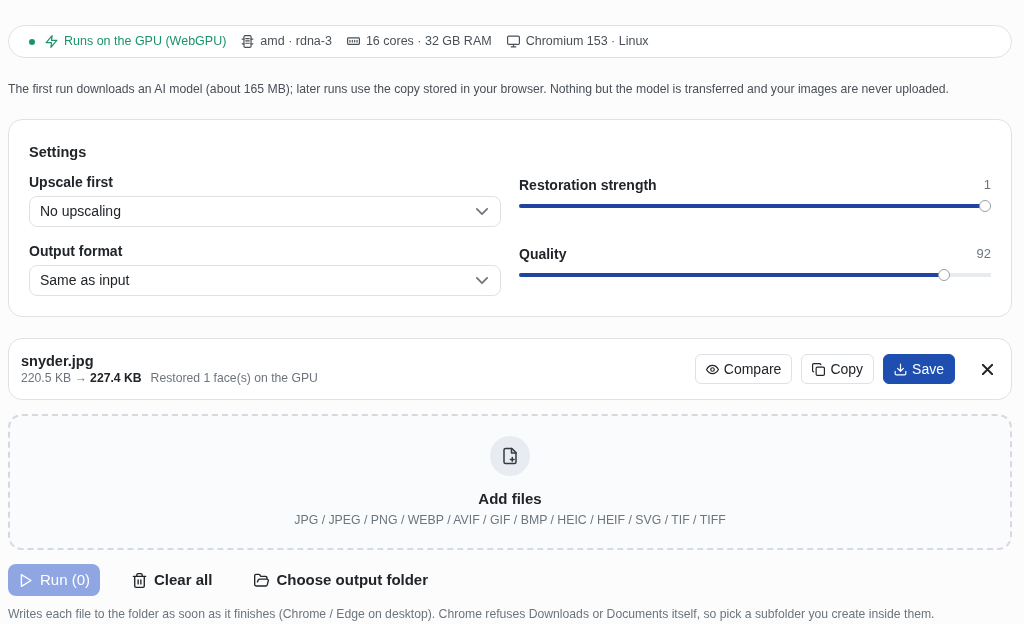 The height and width of the screenshot is (624, 1024). I want to click on trash-icon, so click(140, 580).